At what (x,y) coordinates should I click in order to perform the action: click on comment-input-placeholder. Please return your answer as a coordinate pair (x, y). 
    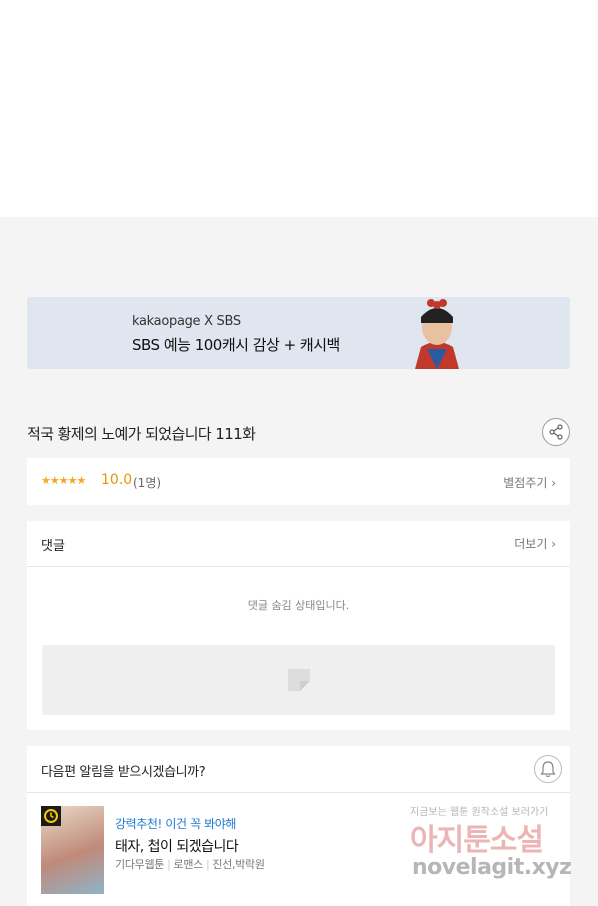
    Looking at the image, I should click on (298, 680).